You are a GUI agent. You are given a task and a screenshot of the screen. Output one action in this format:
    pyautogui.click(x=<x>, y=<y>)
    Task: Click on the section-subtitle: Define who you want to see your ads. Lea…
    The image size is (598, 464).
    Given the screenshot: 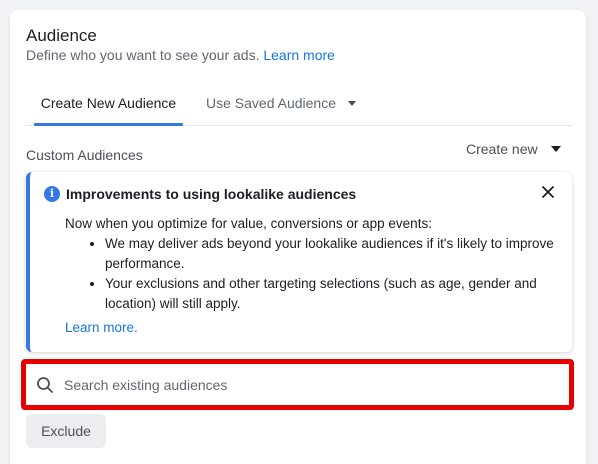 What is the action you would take?
    pyautogui.click(x=180, y=55)
    